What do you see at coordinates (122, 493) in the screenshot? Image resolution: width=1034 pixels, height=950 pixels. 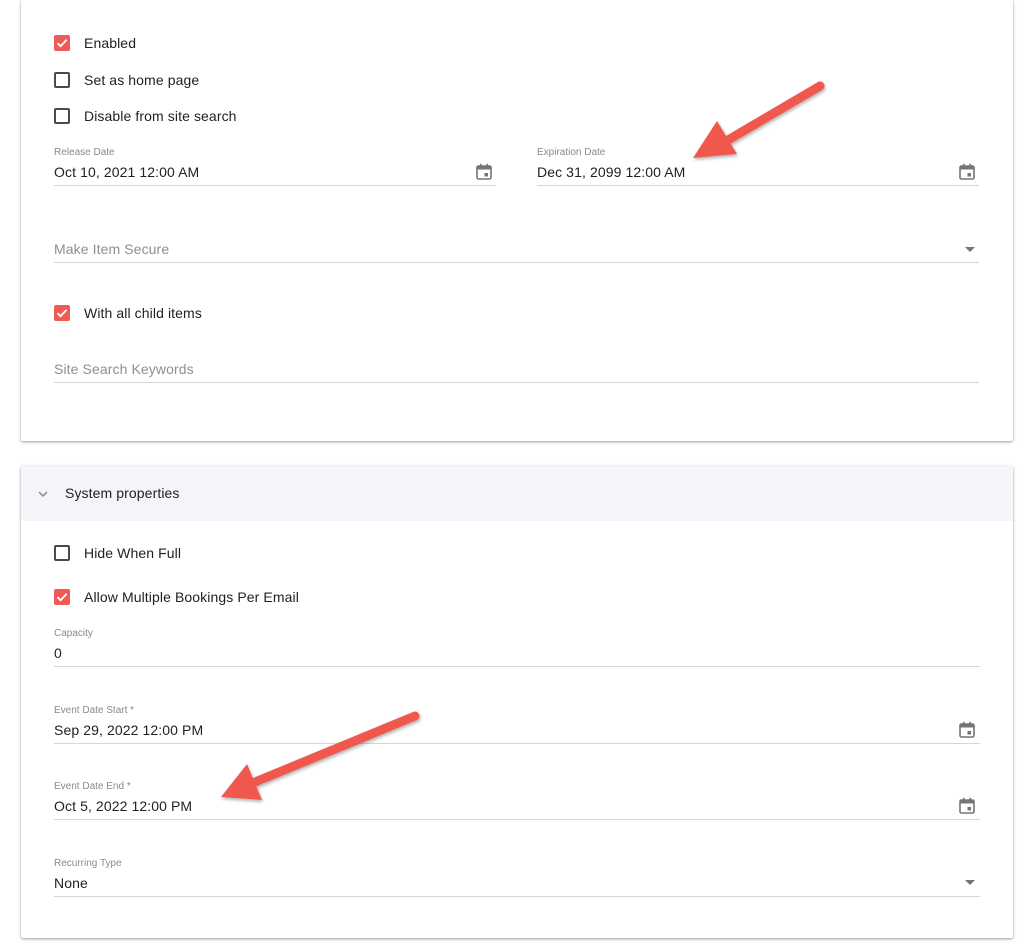 I see `system-properties-title: System properties` at bounding box center [122, 493].